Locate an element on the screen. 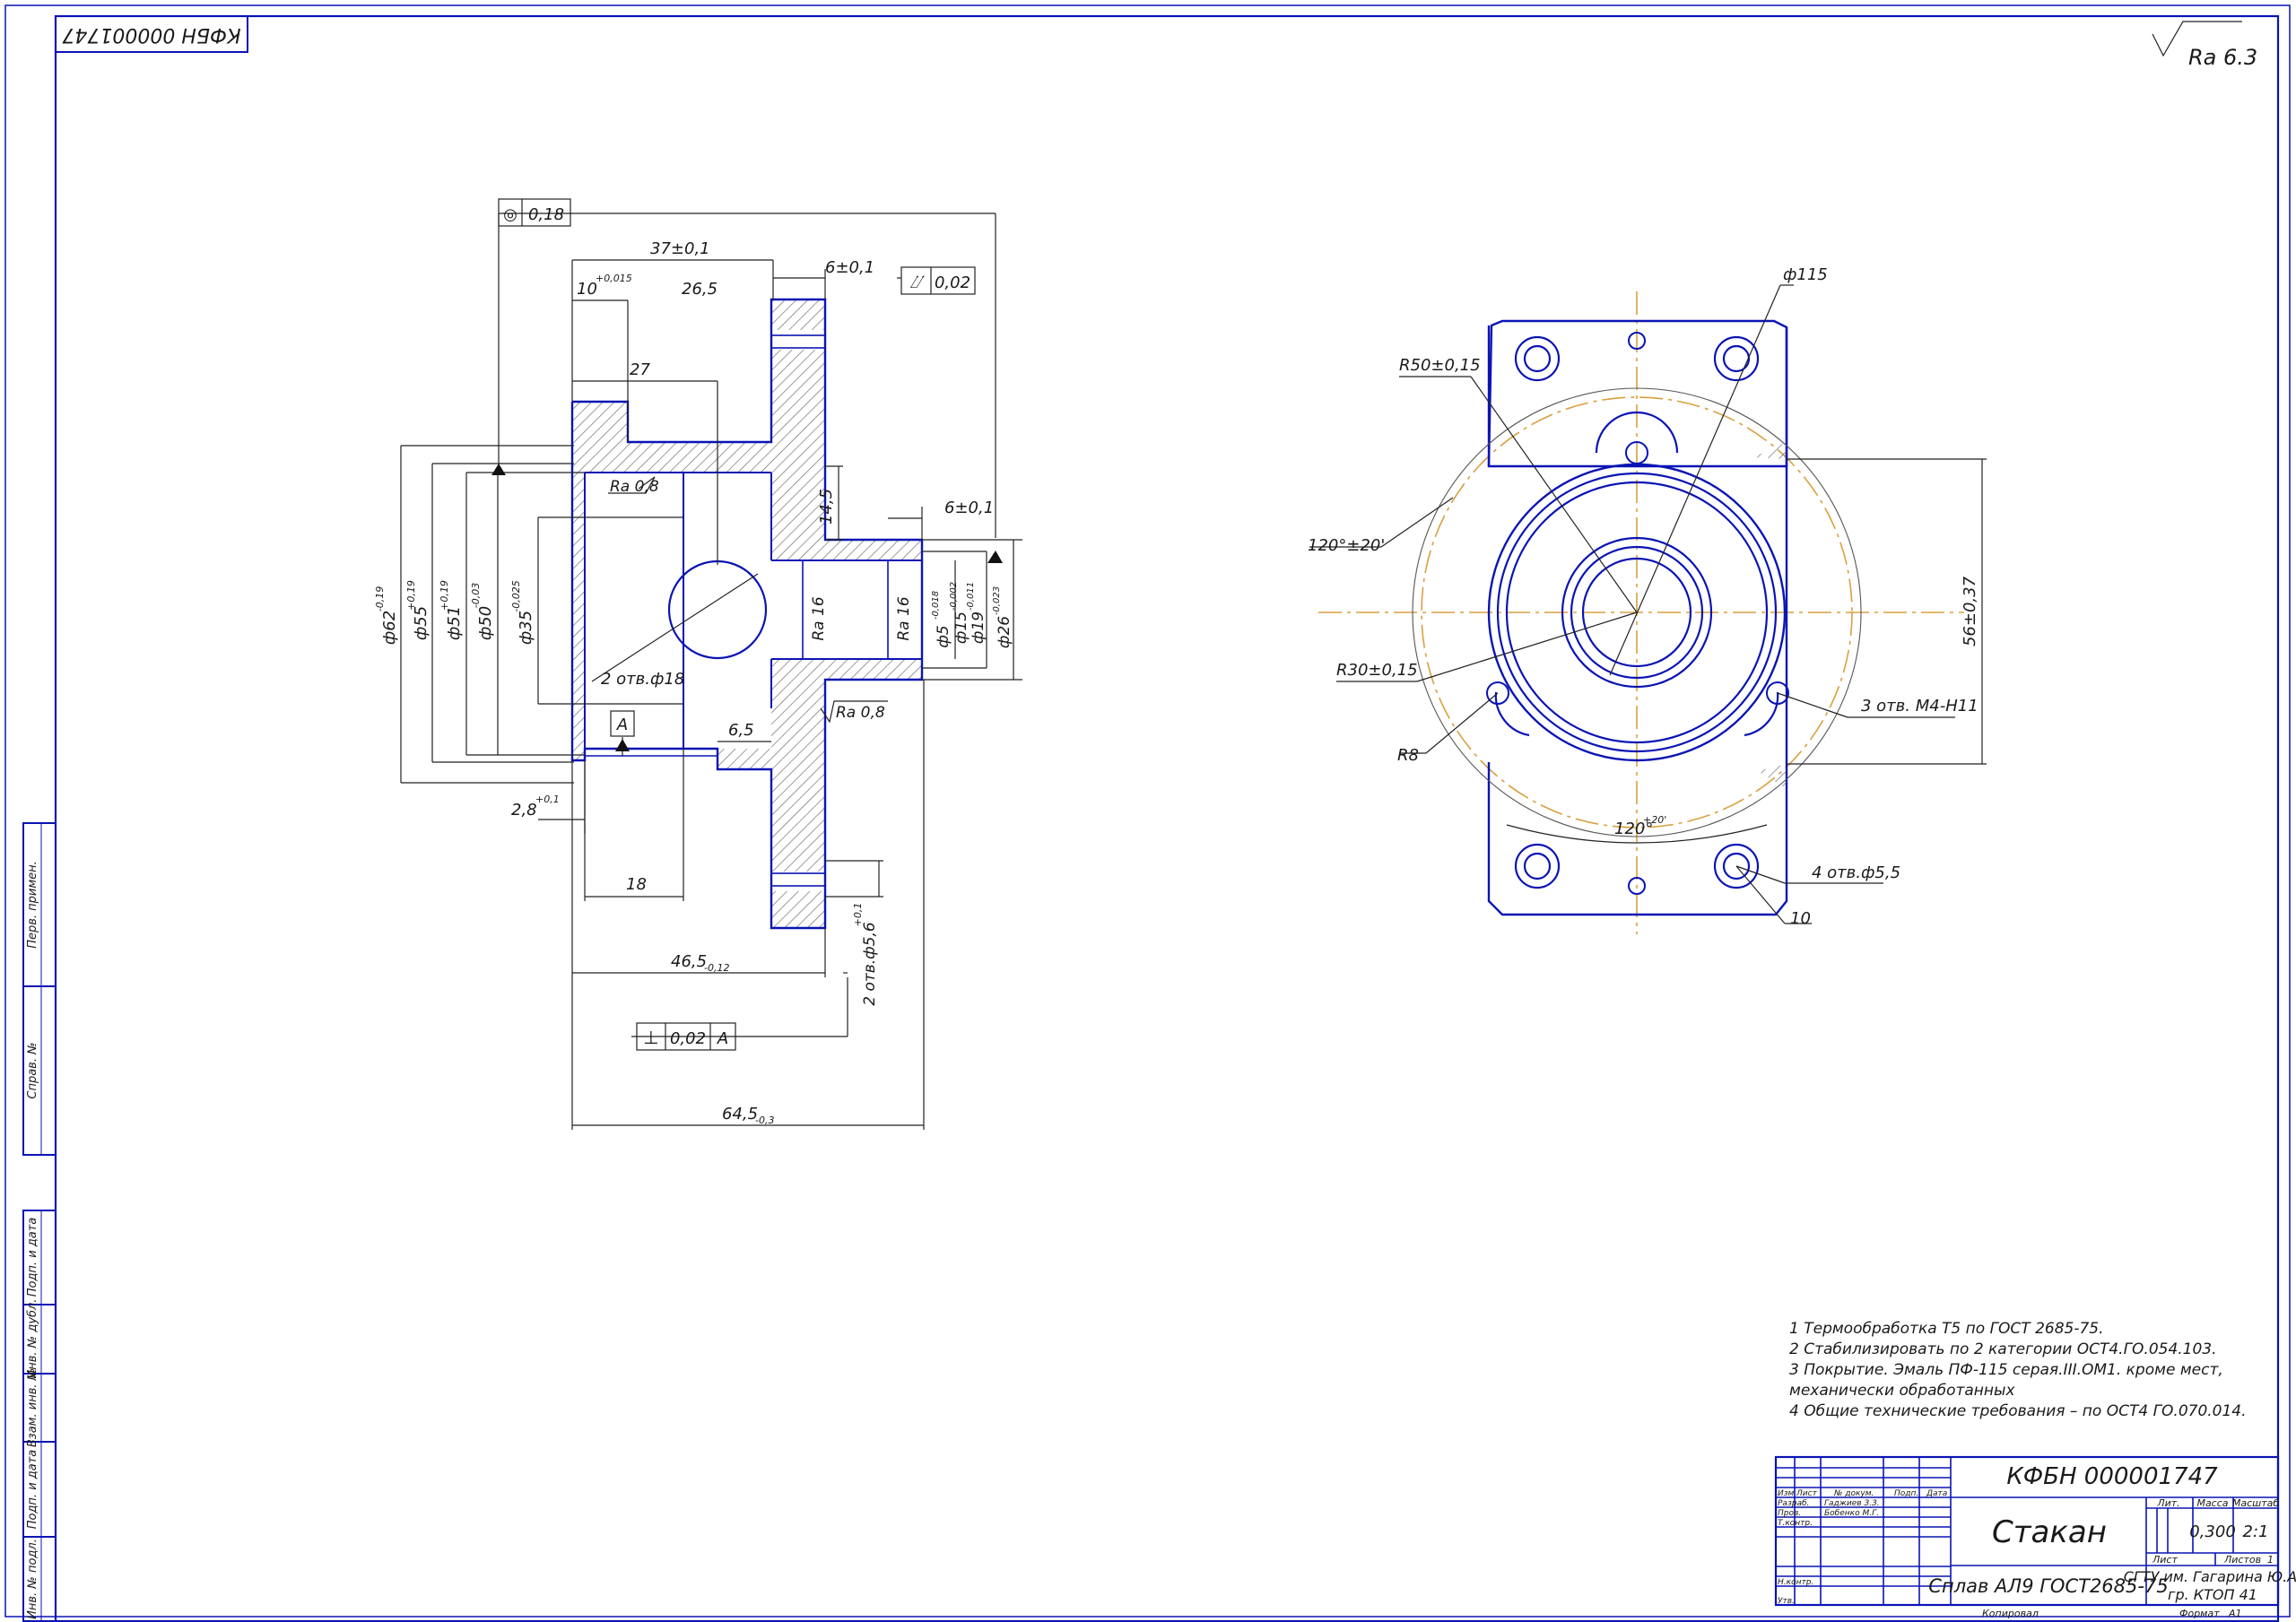 The image size is (2296, 1622). dim-64-5-tol: -0,3 is located at coordinates (764, 1120).